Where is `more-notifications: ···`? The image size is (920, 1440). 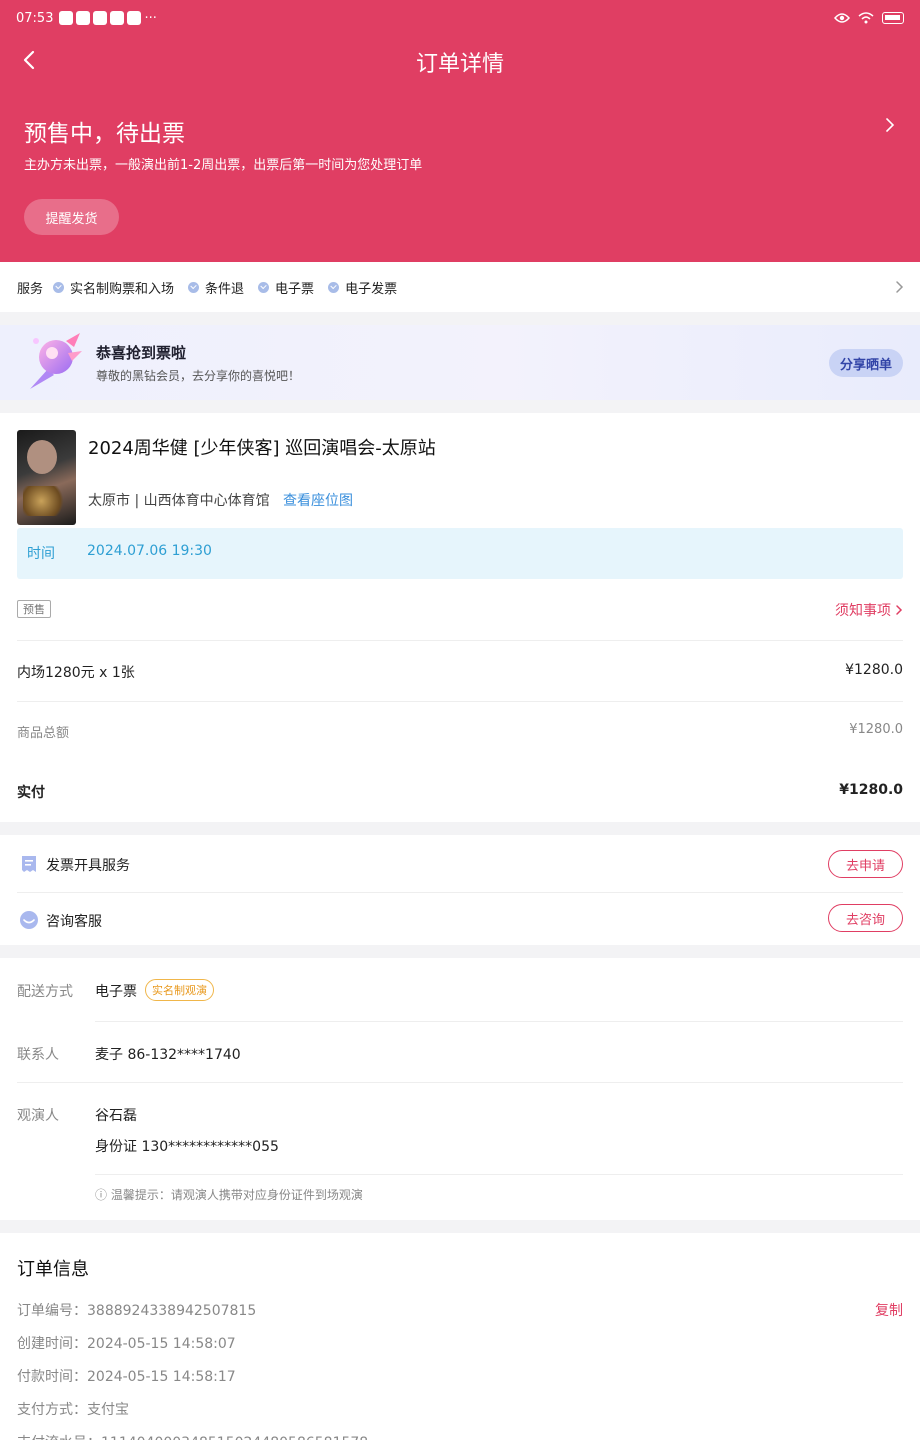 more-notifications: ··· is located at coordinates (150, 18).